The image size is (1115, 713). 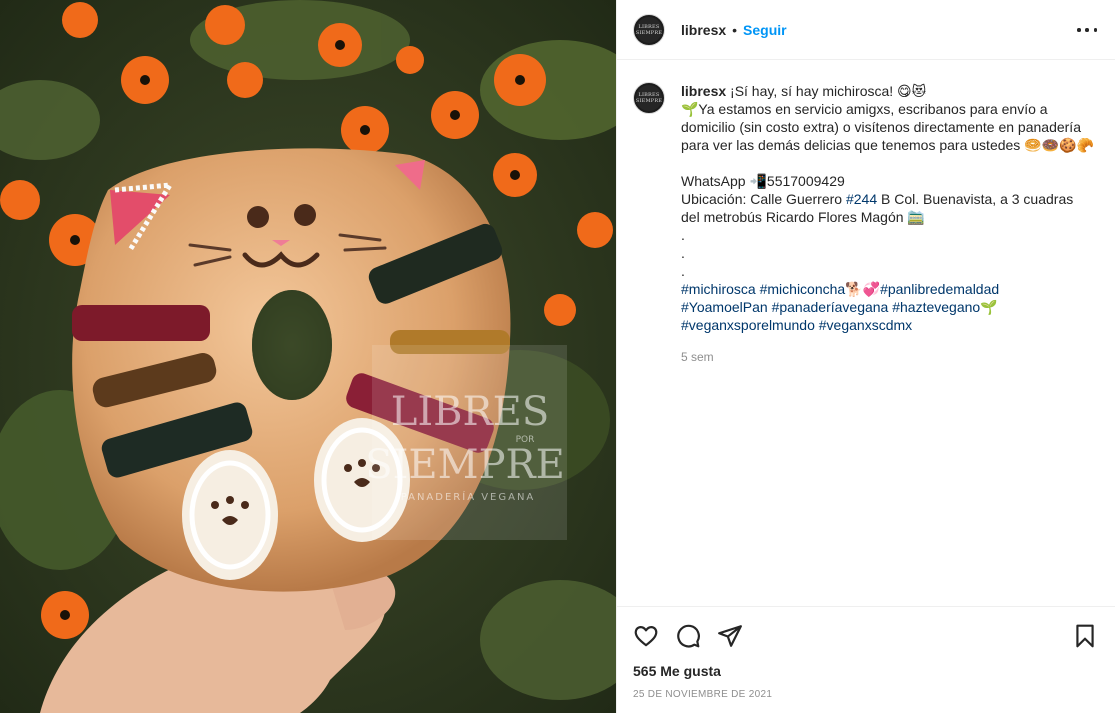 What do you see at coordinates (718, 289) in the screenshot?
I see `hashtag-michirosca: #michirosca` at bounding box center [718, 289].